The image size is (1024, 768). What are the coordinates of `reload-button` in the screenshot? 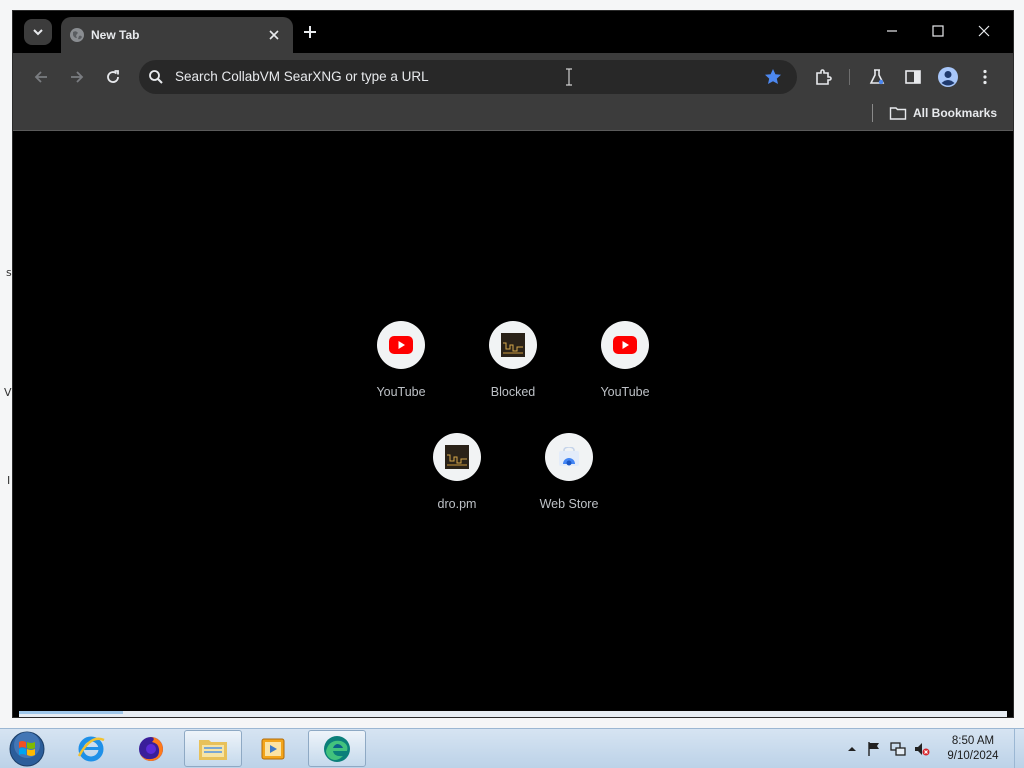 It's located at (113, 77).